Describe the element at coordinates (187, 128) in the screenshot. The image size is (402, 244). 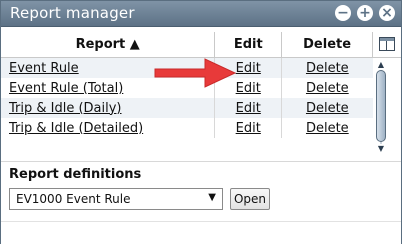
I see `table-row: Trip & Idle (Detailed) Edit Delete` at that location.